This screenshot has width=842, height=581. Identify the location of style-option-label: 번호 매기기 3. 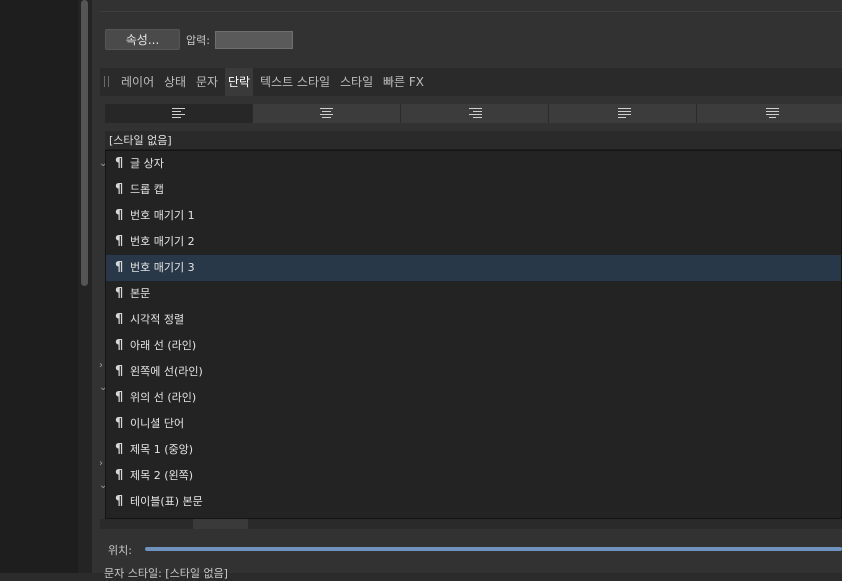
(162, 267).